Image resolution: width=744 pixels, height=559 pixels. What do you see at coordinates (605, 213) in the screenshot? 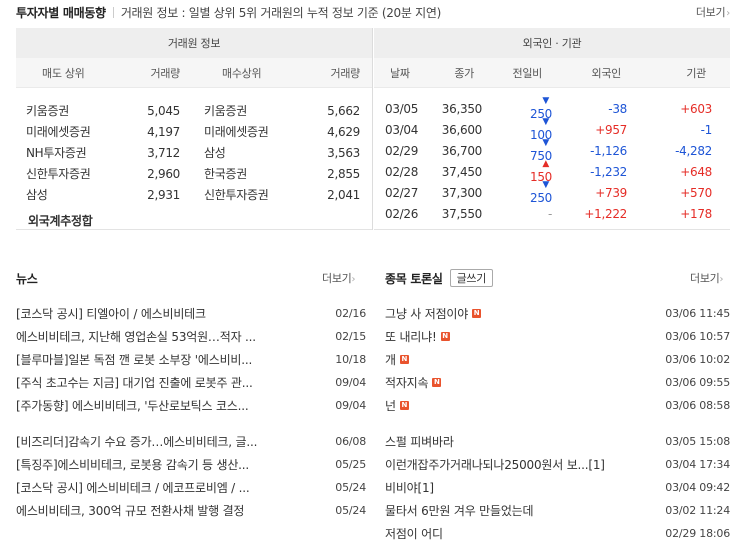
I see `foreign-net: +1,222` at bounding box center [605, 213].